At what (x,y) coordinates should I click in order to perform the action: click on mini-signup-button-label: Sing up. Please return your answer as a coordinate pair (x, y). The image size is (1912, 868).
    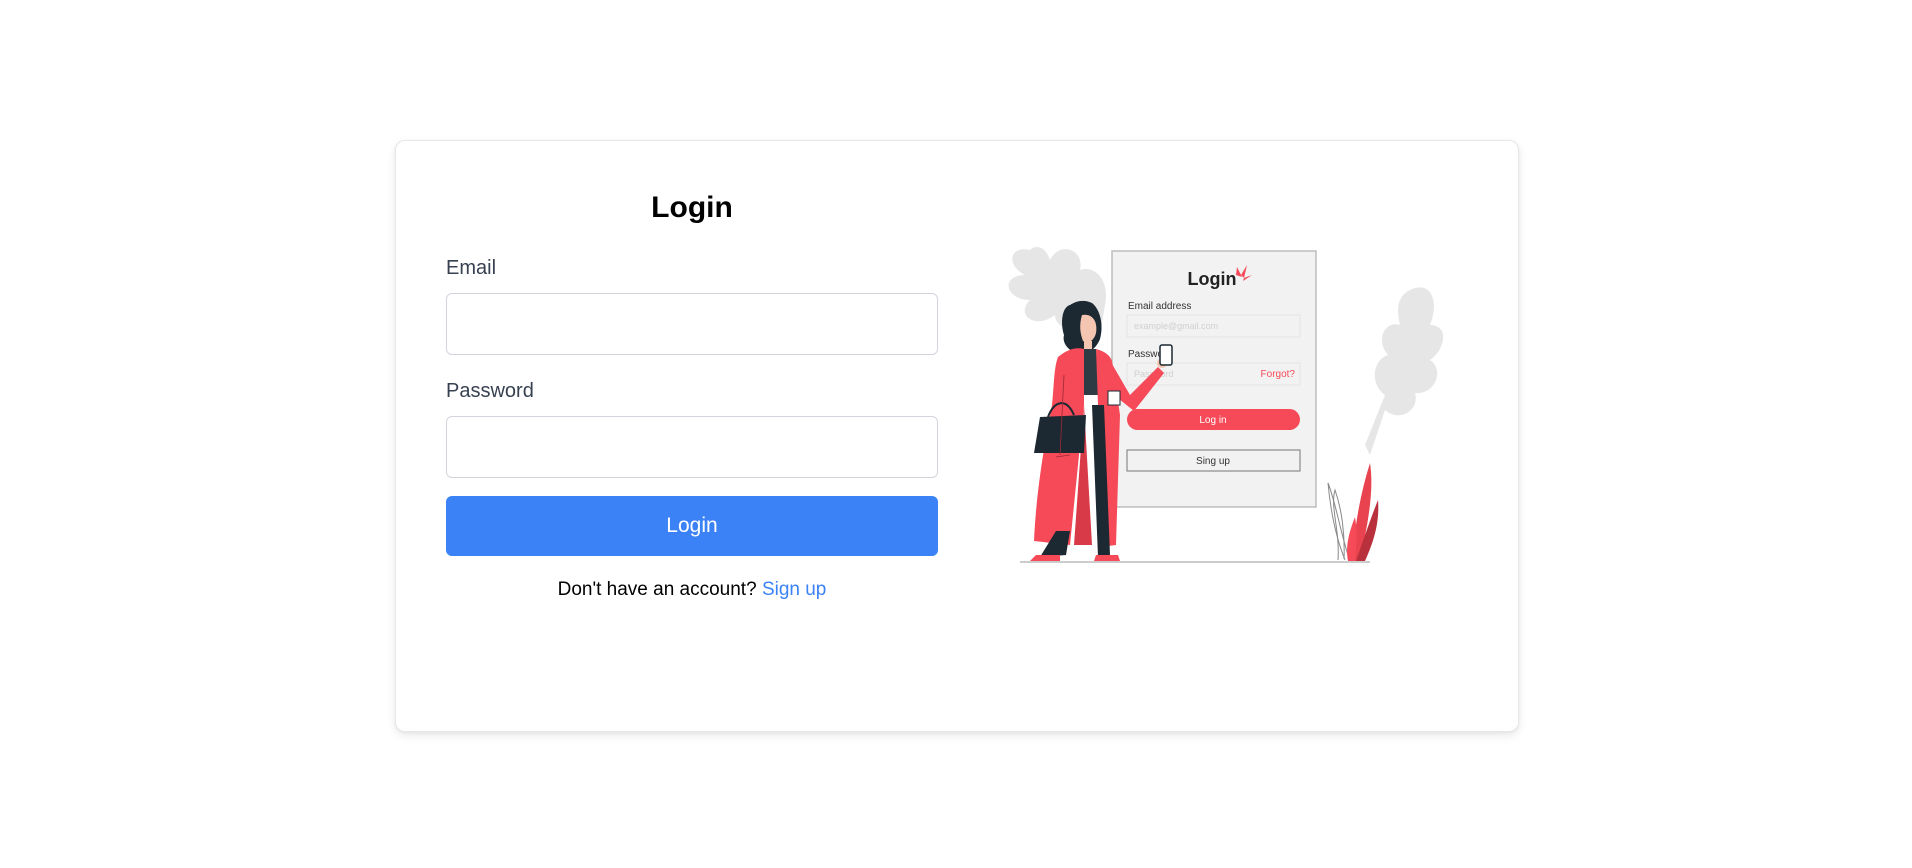
    Looking at the image, I should click on (1213, 461).